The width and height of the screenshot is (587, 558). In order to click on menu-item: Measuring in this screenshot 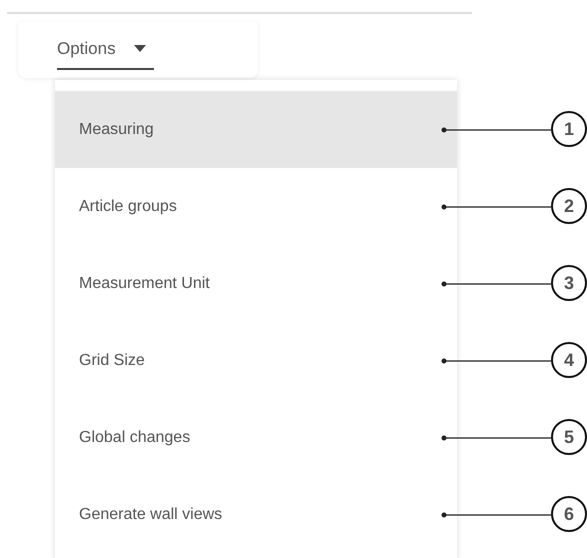, I will do `click(256, 129)`.